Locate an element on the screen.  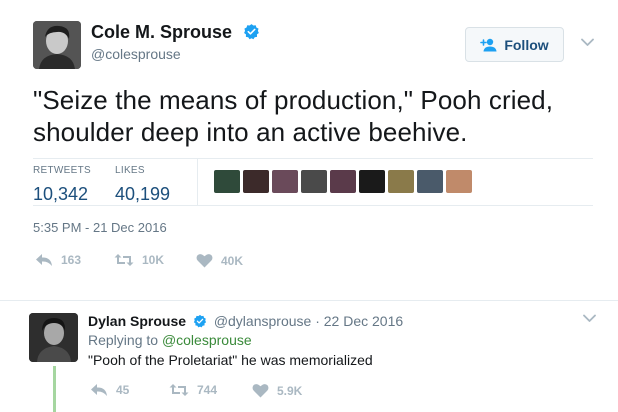
reply-button: 163 is located at coordinates (58, 260).